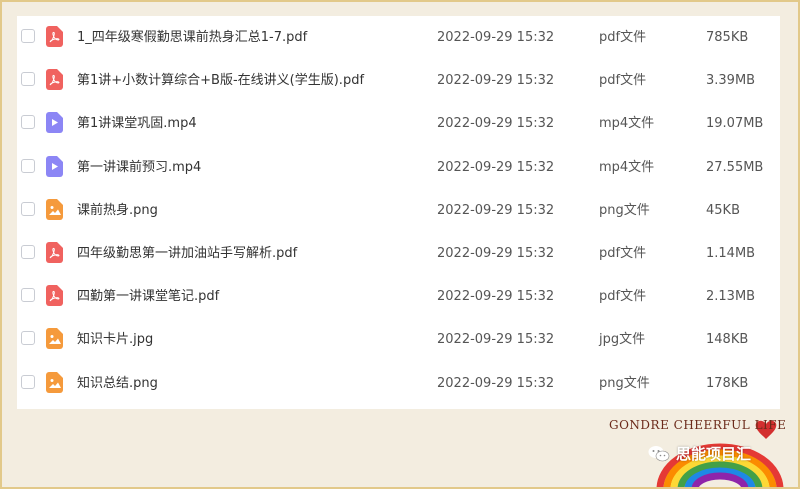 The width and height of the screenshot is (800, 489). I want to click on file-row: 课前热身.png 2022-09-29 15:32 png文件 45KB, so click(398, 210).